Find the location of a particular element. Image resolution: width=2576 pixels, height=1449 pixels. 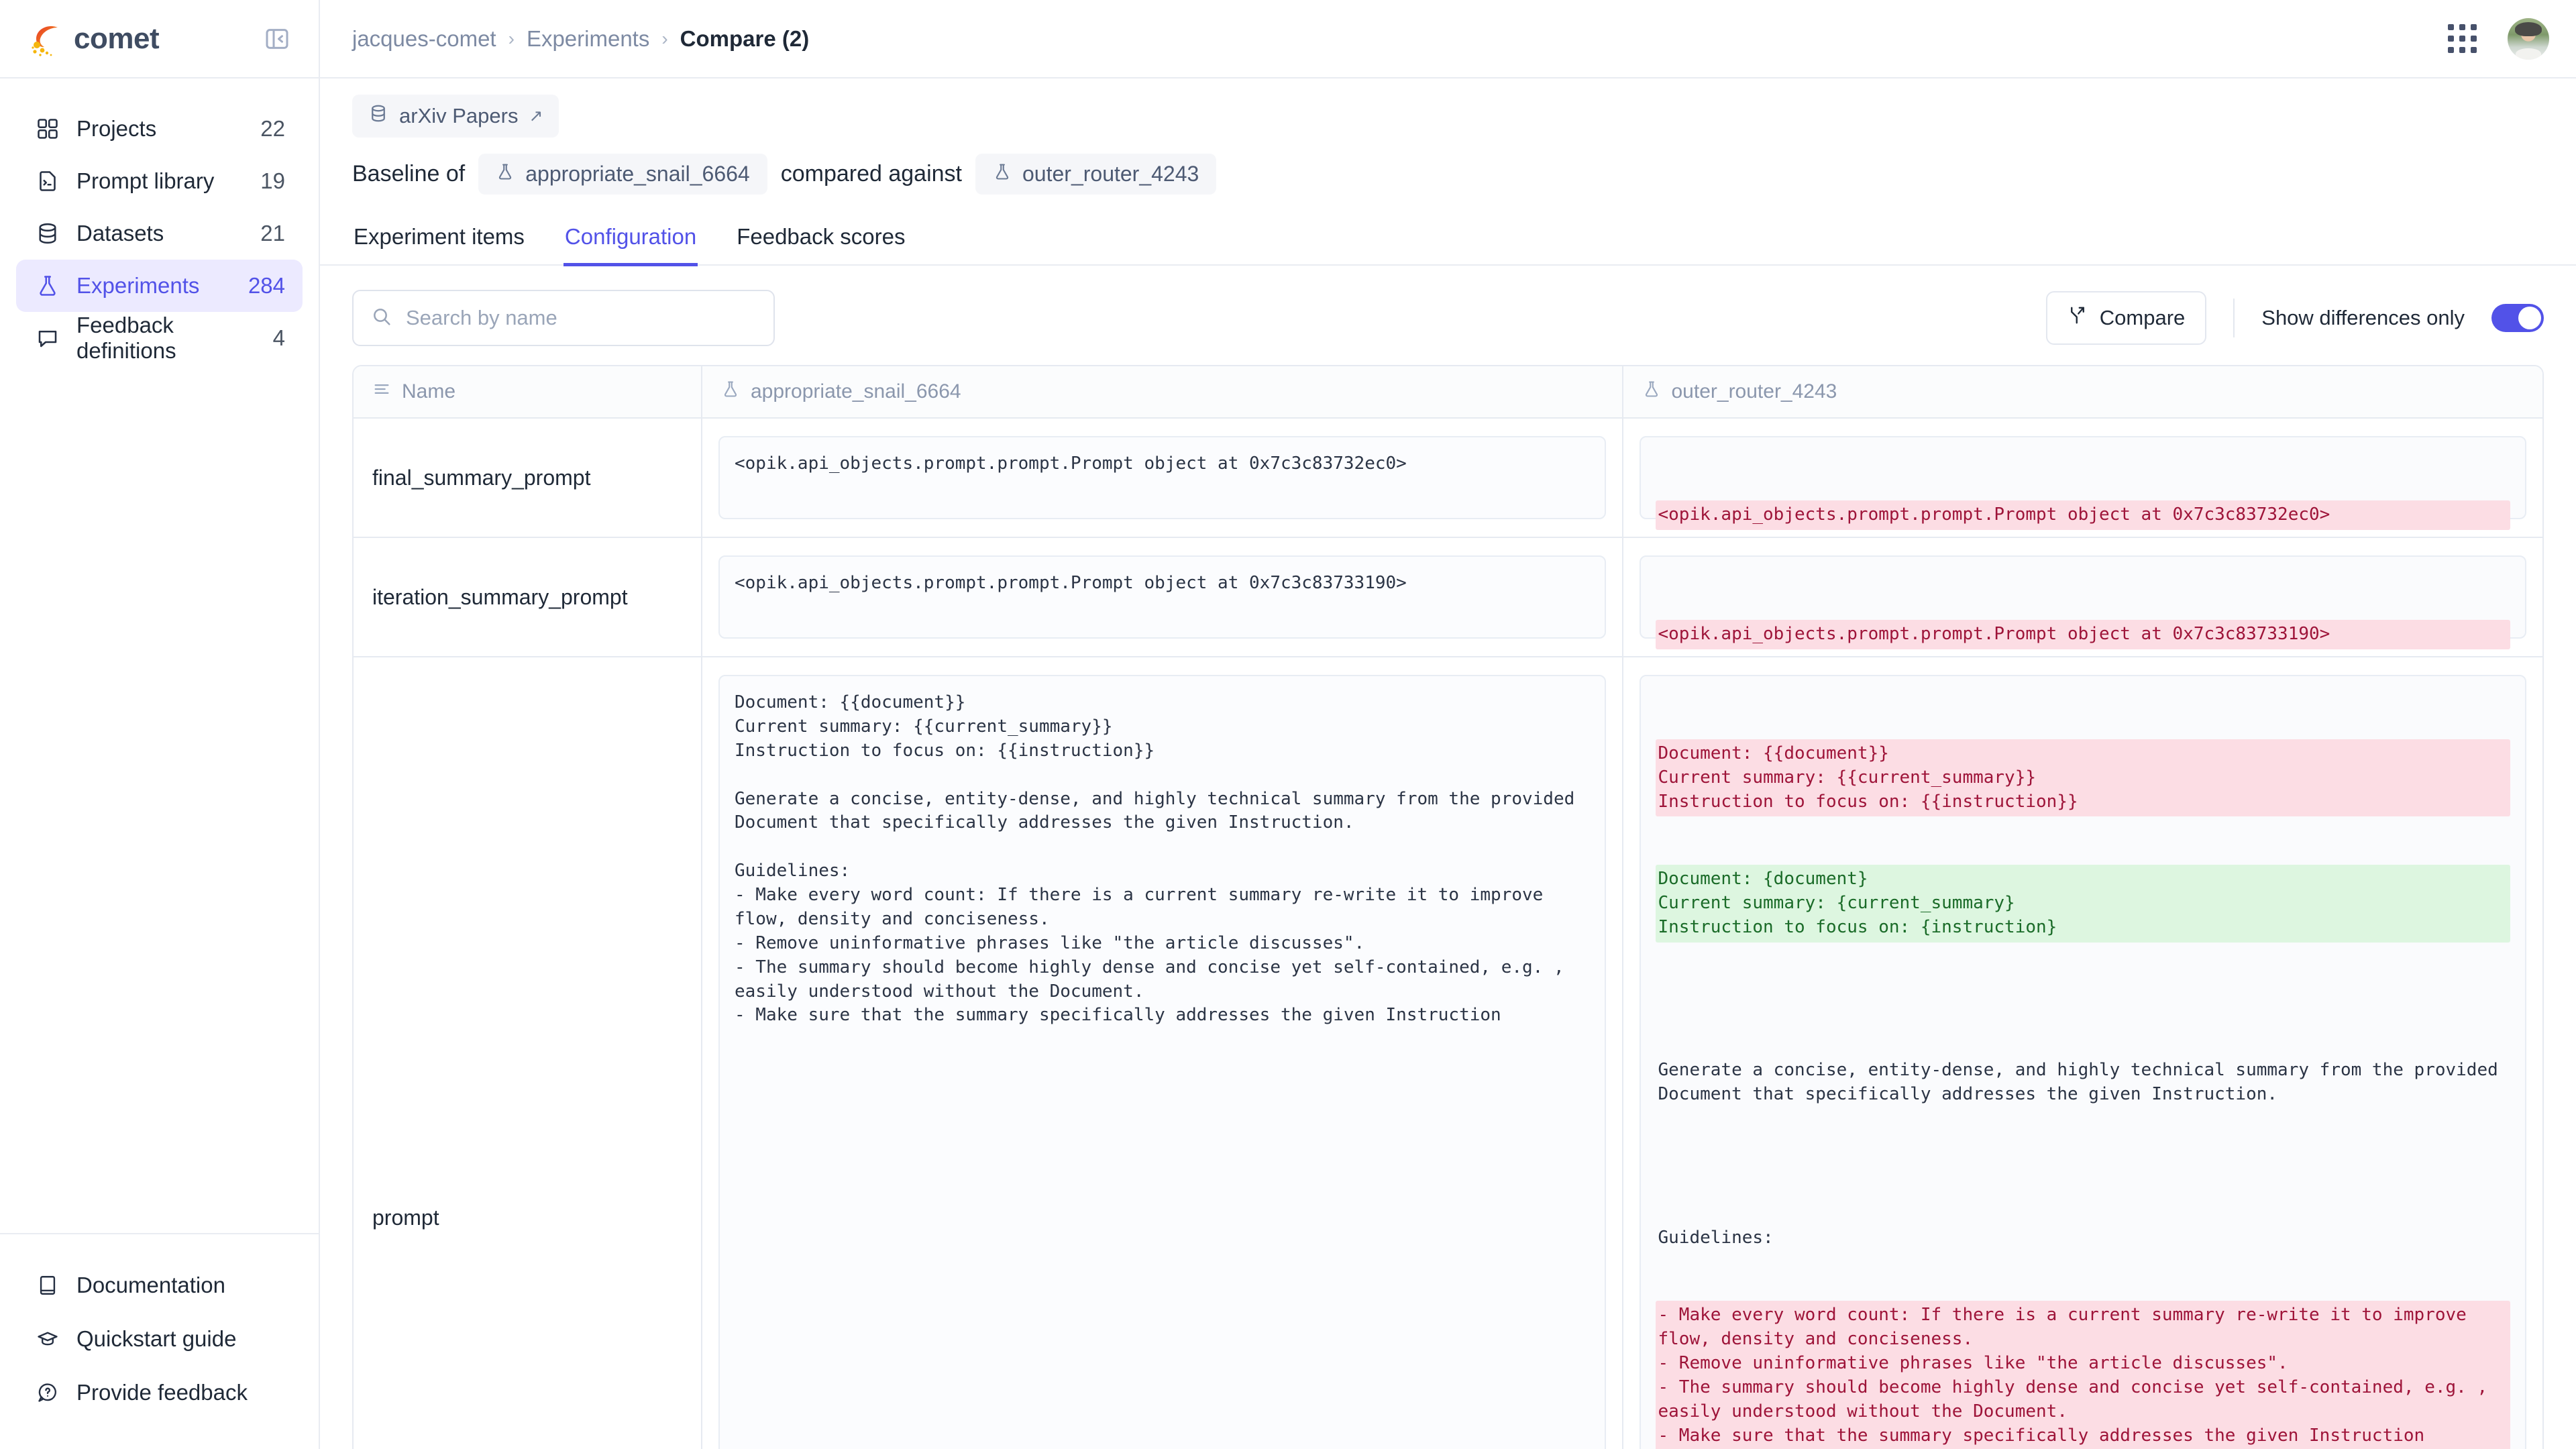

dataset-chip-label: arXiv Papers is located at coordinates (459, 115).